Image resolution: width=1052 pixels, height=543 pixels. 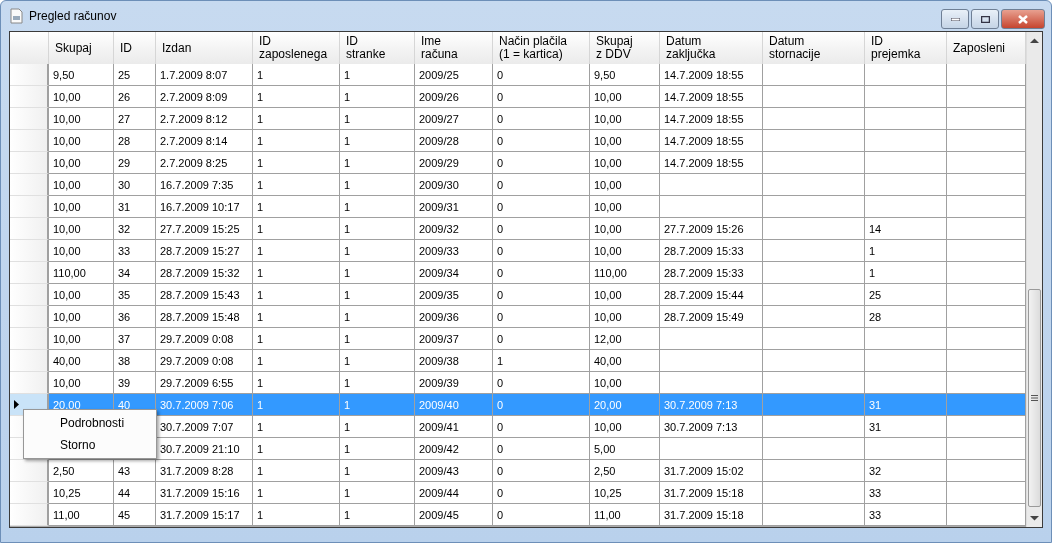 I want to click on table-cell: 2009/29, so click(x=454, y=163).